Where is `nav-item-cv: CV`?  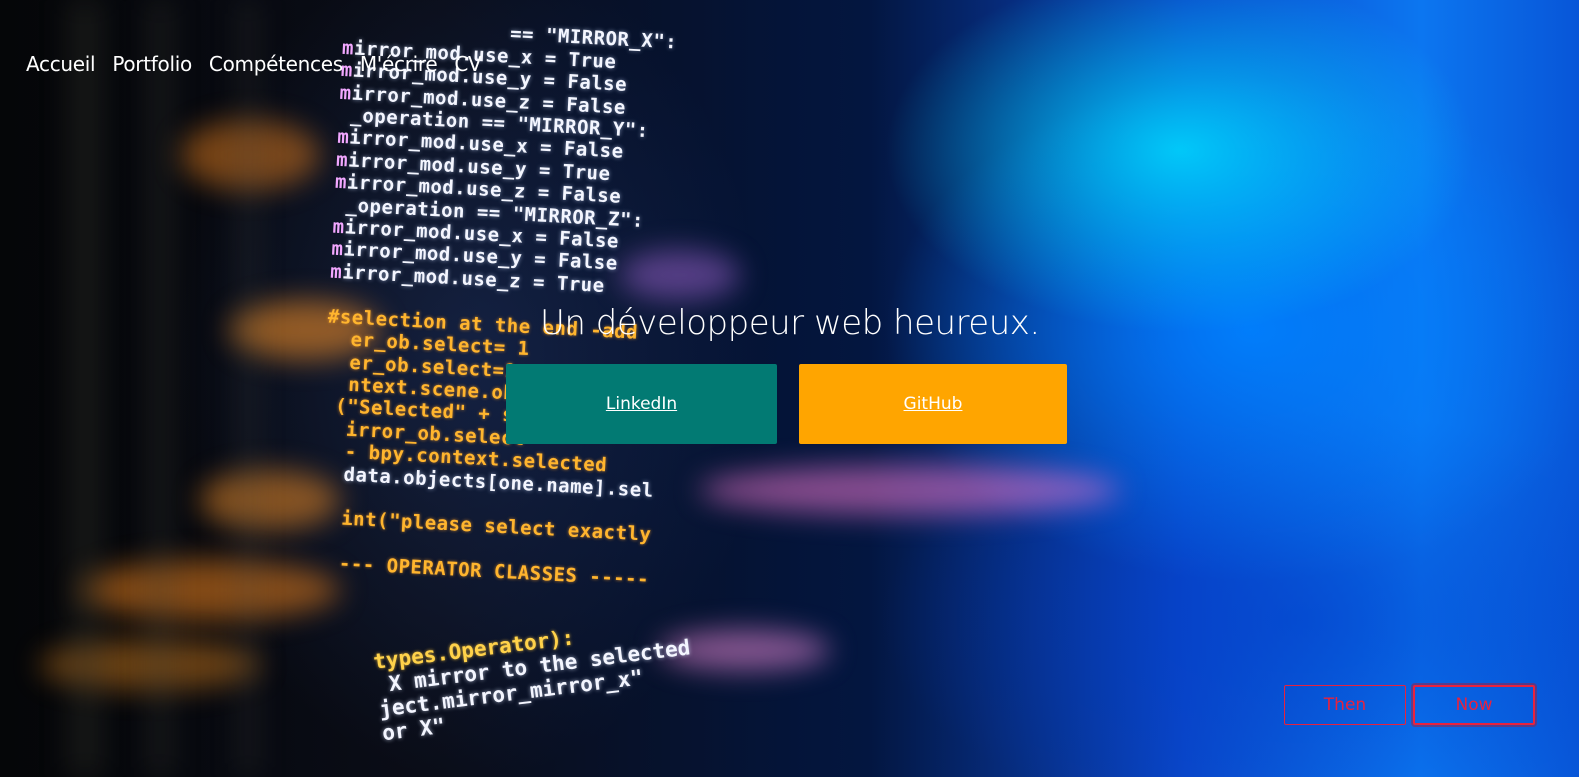 nav-item-cv: CV is located at coordinates (467, 64).